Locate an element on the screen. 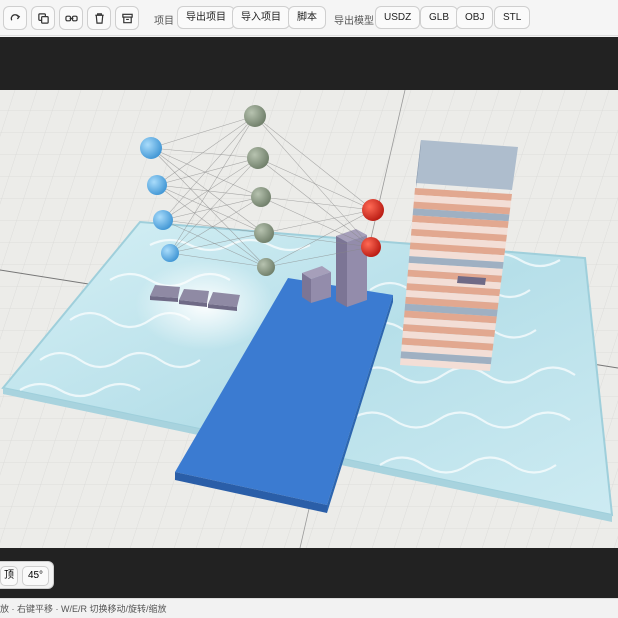 The image size is (618, 618). link-icon is located at coordinates (71, 18).